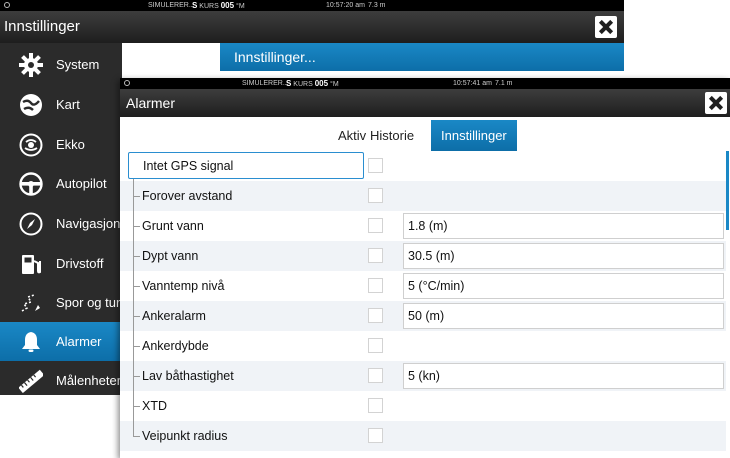 The width and height of the screenshot is (730, 458). I want to click on echo-icon, so click(31, 145).